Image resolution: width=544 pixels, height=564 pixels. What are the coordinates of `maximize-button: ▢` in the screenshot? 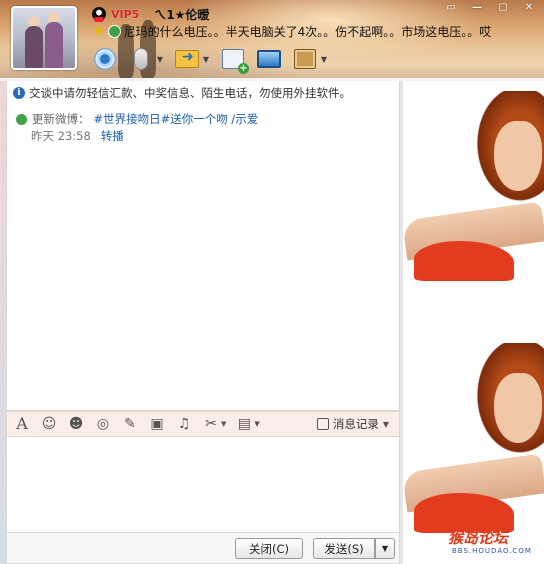 It's located at (503, 7).